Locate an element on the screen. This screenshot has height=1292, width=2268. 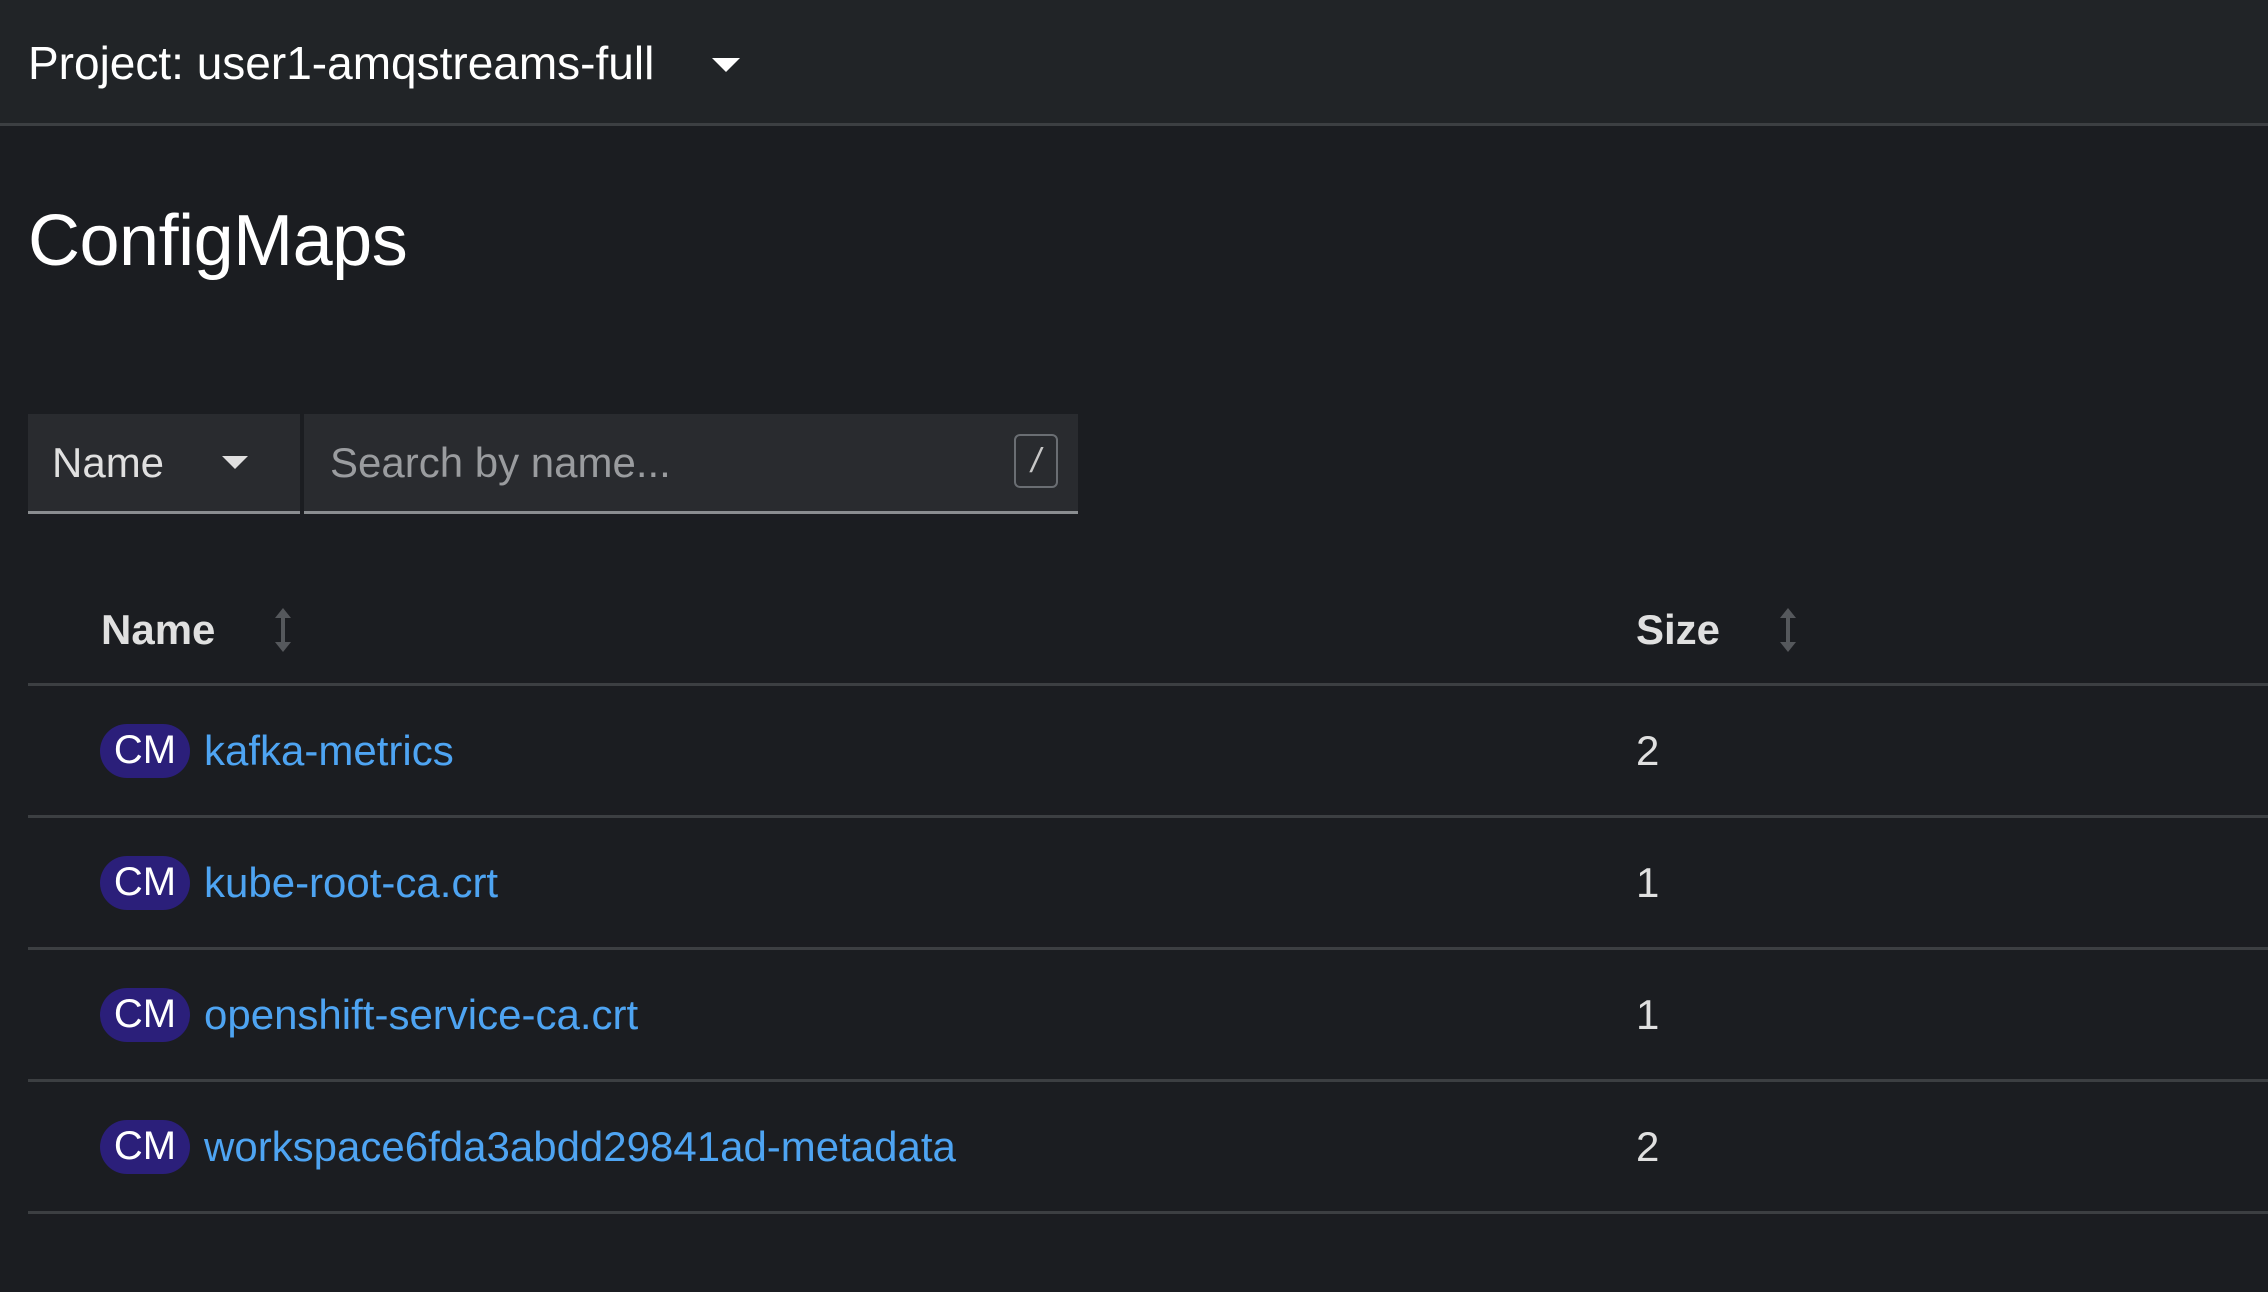
table-header: Name Size is located at coordinates (1148, 628).